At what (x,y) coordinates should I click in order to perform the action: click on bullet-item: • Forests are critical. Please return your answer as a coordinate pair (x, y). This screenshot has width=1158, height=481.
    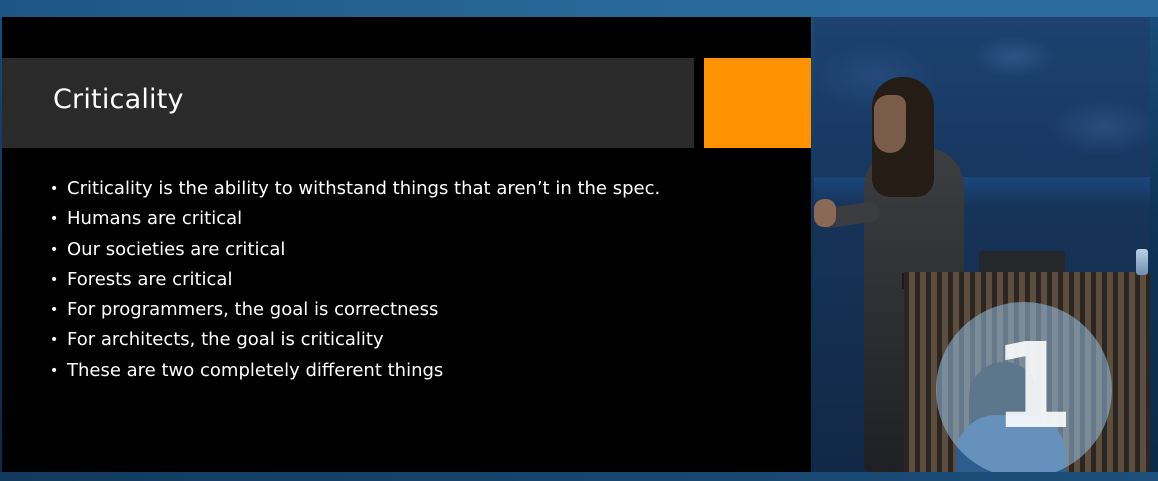
    Looking at the image, I should click on (355, 280).